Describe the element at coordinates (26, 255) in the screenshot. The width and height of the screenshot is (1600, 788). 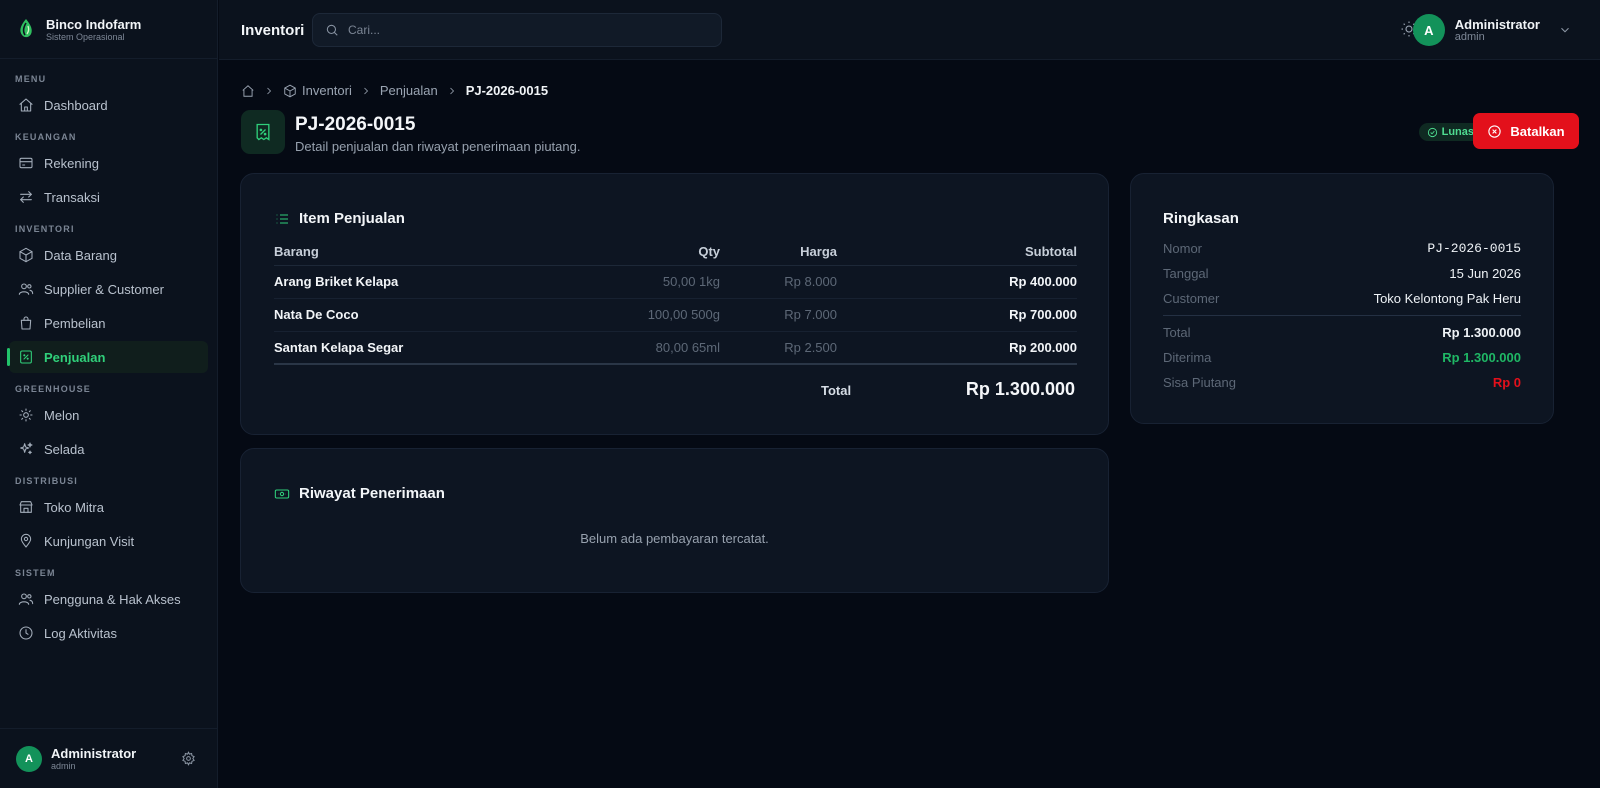
I see `package-icon` at that location.